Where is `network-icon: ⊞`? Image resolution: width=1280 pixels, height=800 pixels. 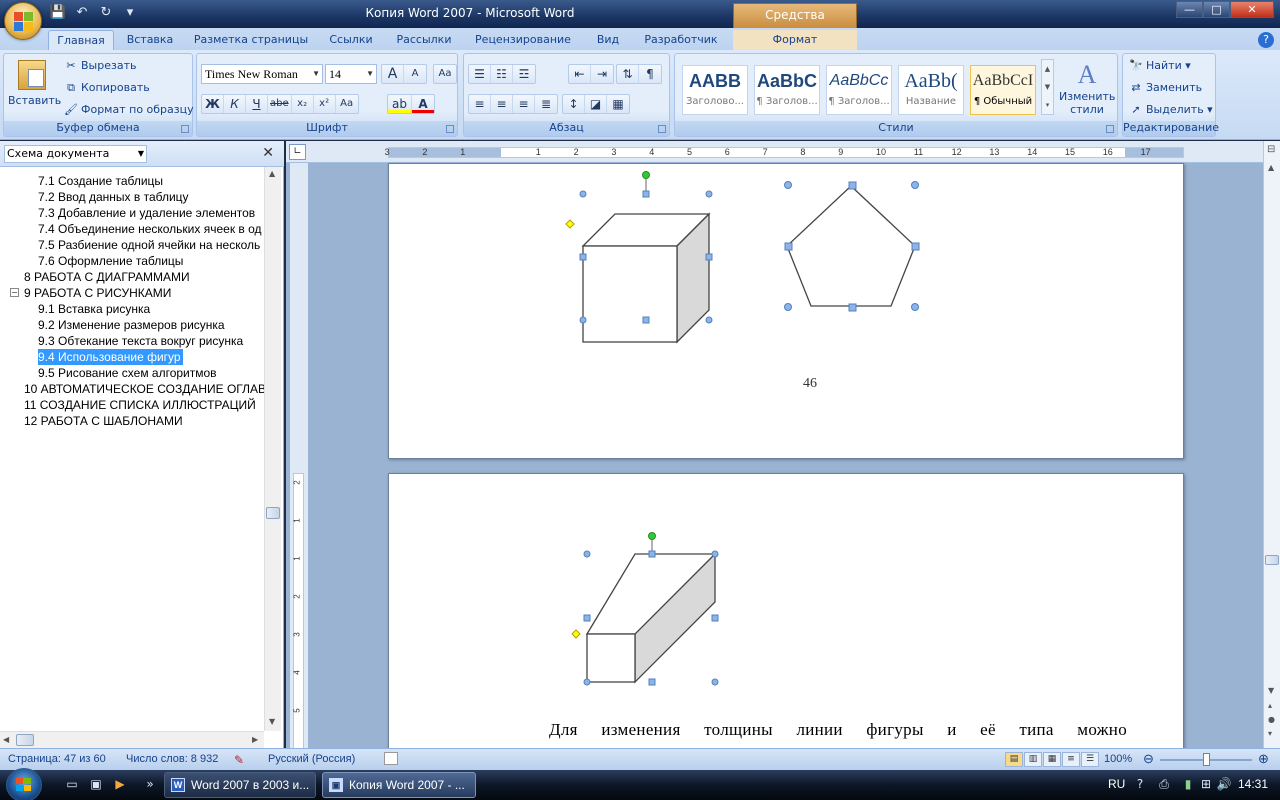 network-icon: ⊞ is located at coordinates (1206, 785).